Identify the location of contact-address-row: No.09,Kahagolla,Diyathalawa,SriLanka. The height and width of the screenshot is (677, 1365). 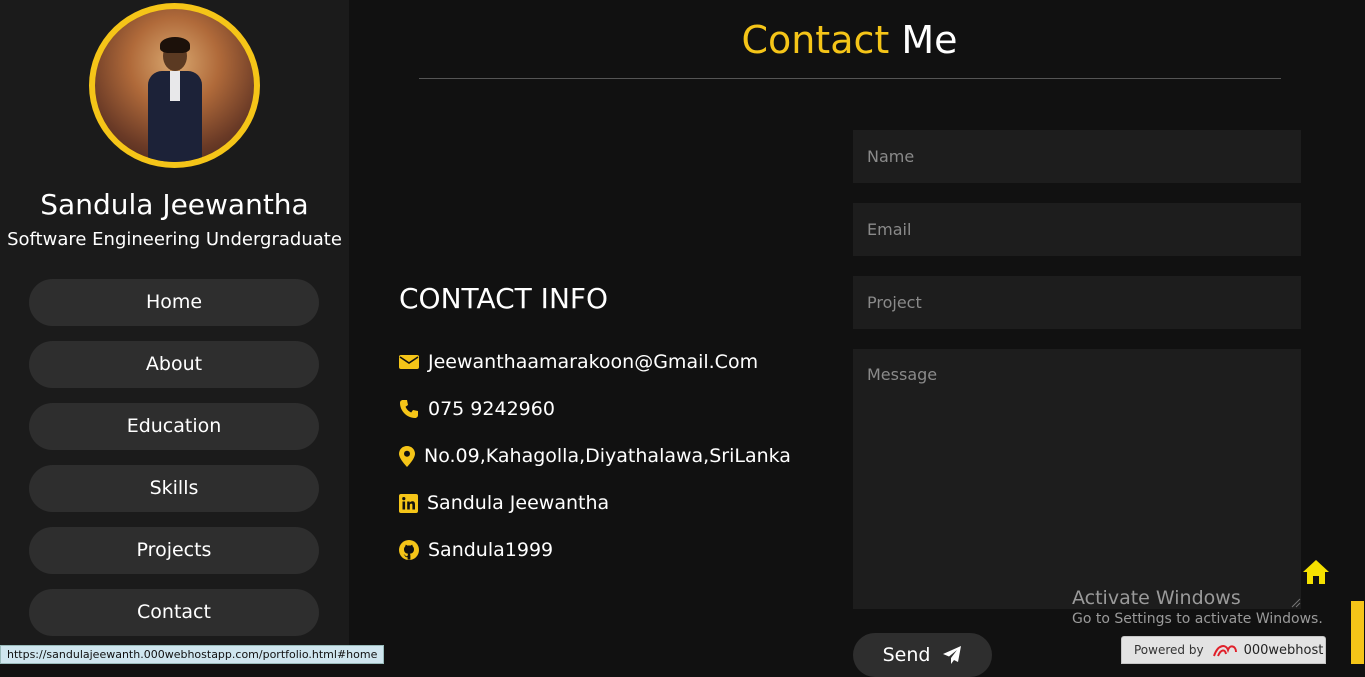
(595, 456).